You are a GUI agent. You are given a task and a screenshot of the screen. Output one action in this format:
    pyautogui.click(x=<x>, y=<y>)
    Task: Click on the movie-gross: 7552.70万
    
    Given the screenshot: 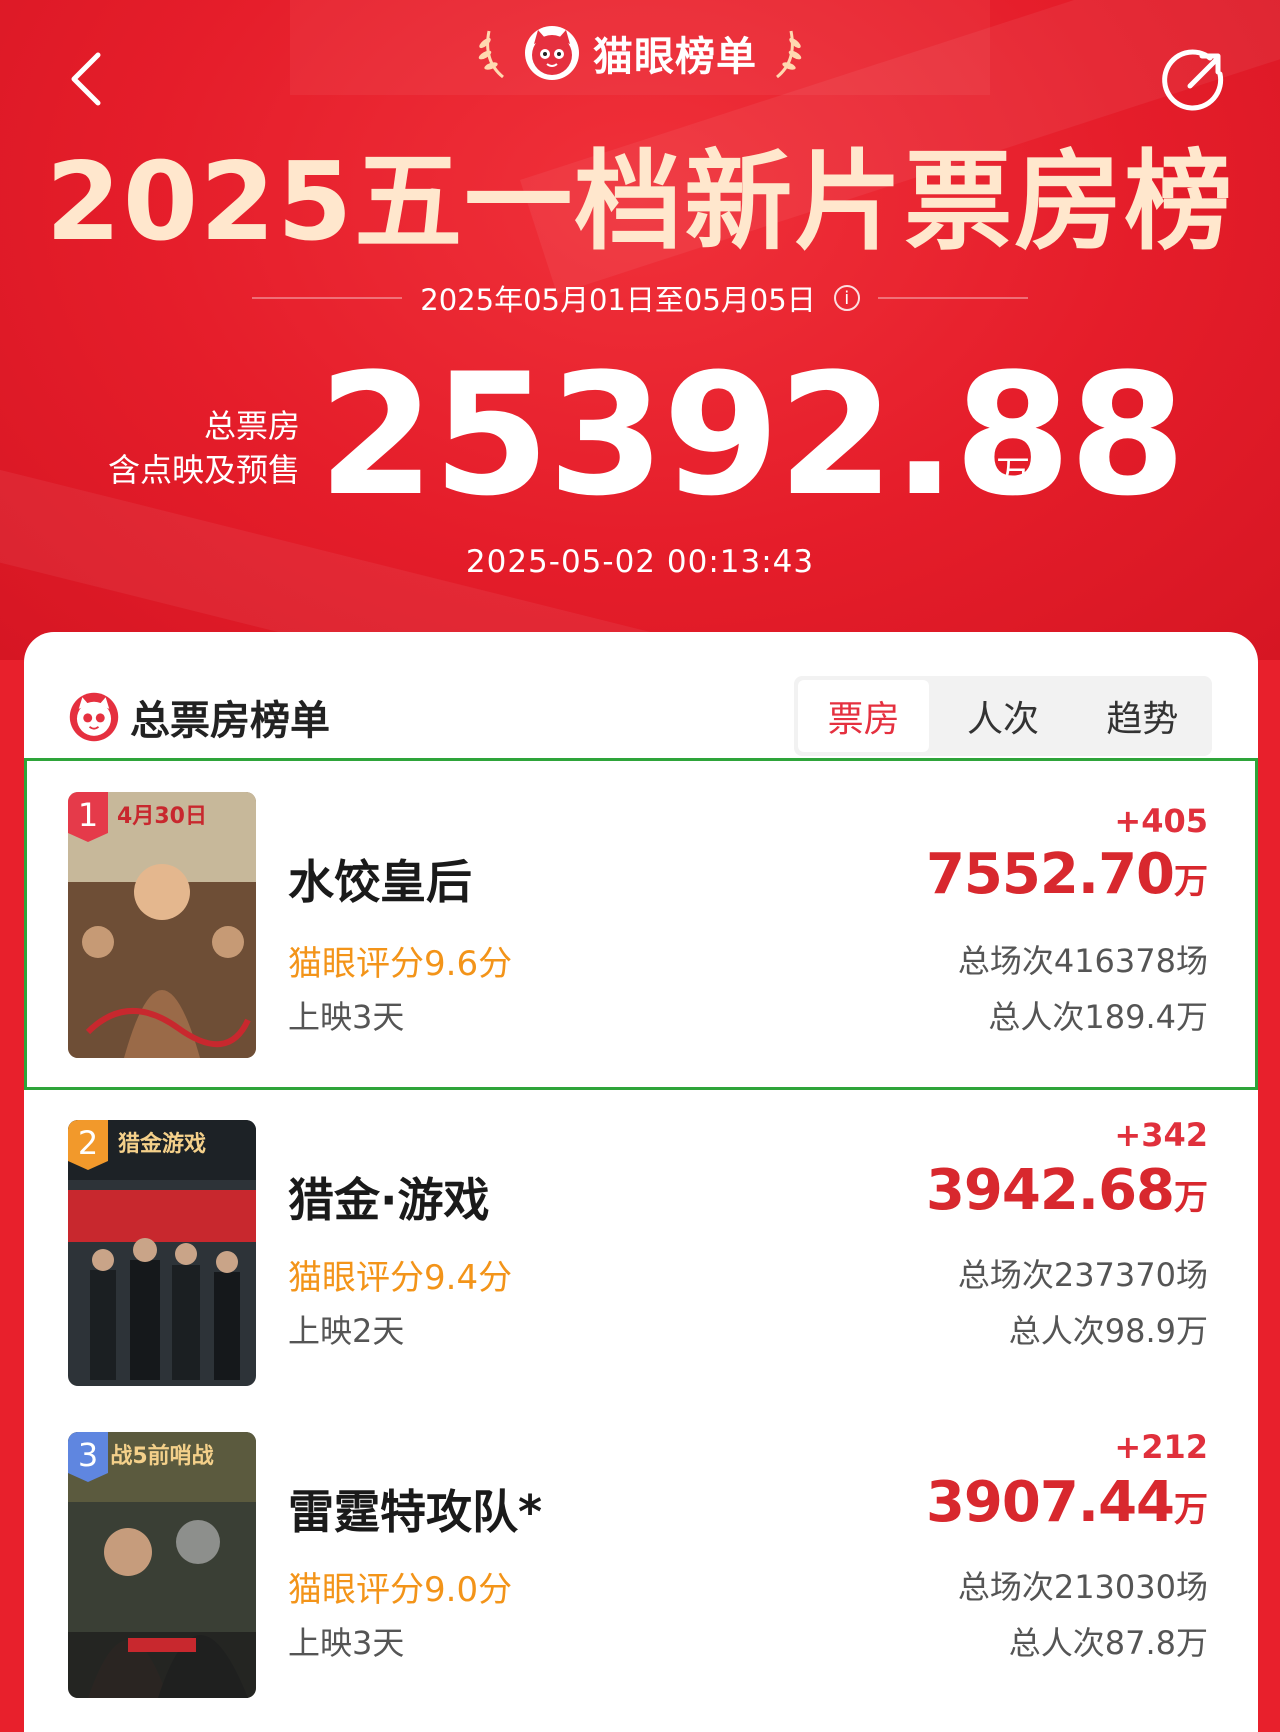 What is the action you would take?
    pyautogui.click(x=1067, y=874)
    